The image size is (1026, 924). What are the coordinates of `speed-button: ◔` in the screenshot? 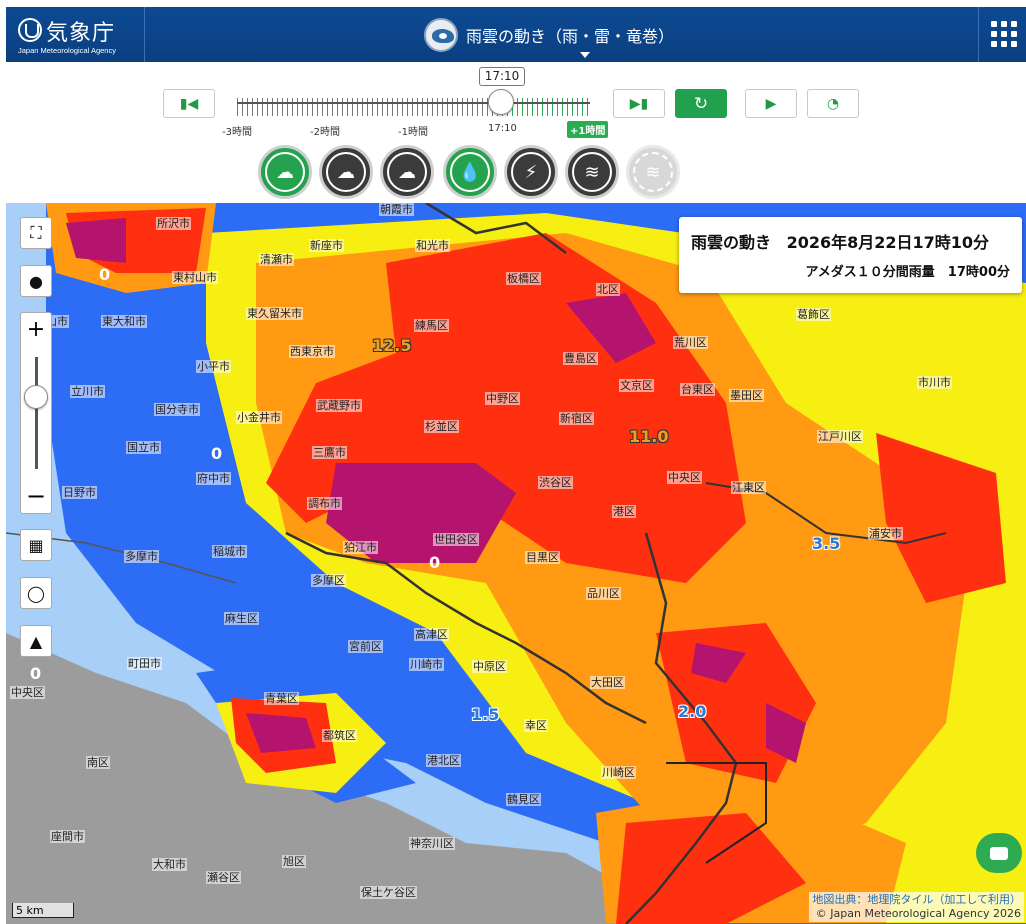 It's located at (833, 103).